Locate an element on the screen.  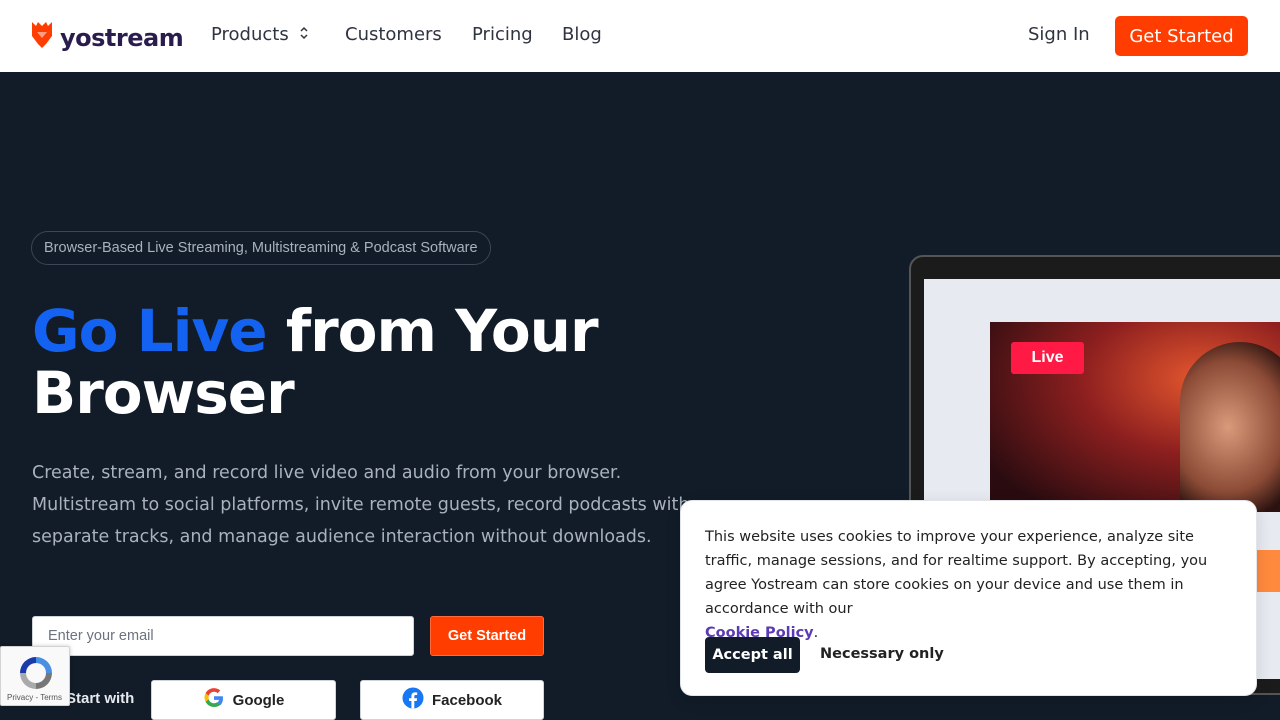
nav-products-label: Products is located at coordinates (250, 34).